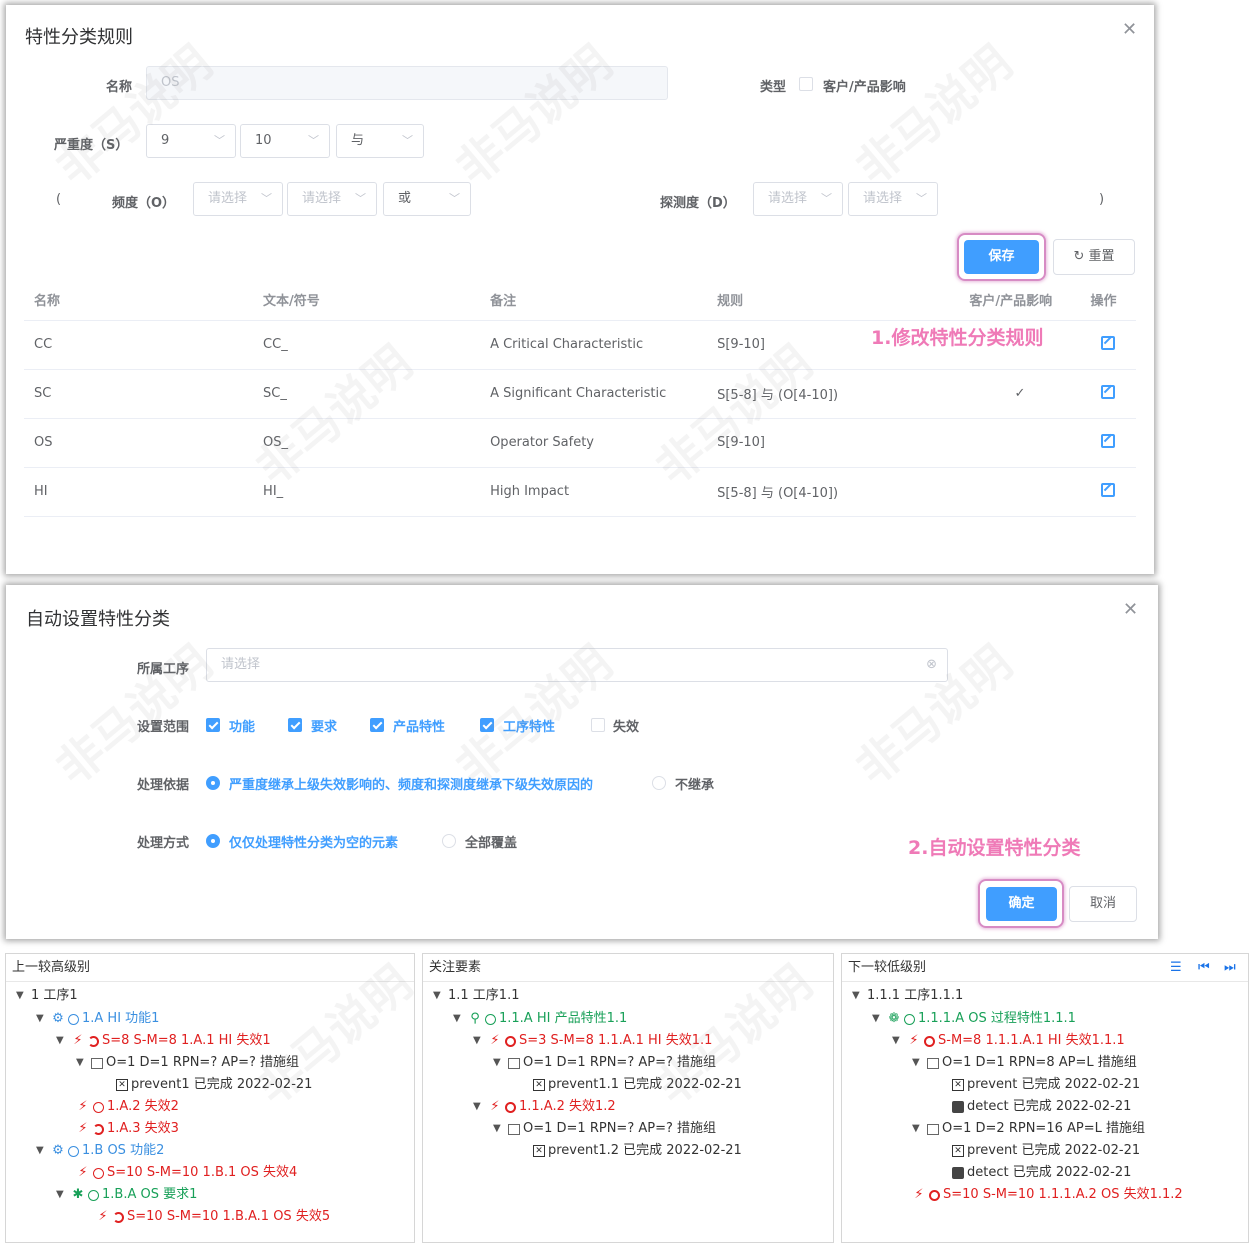 Image resolution: width=1254 pixels, height=1246 pixels. I want to click on tree-node: ⚡ S=10 S-M=10 1.1.1.A.2 OS 失效1.1.2, so click(1047, 1195).